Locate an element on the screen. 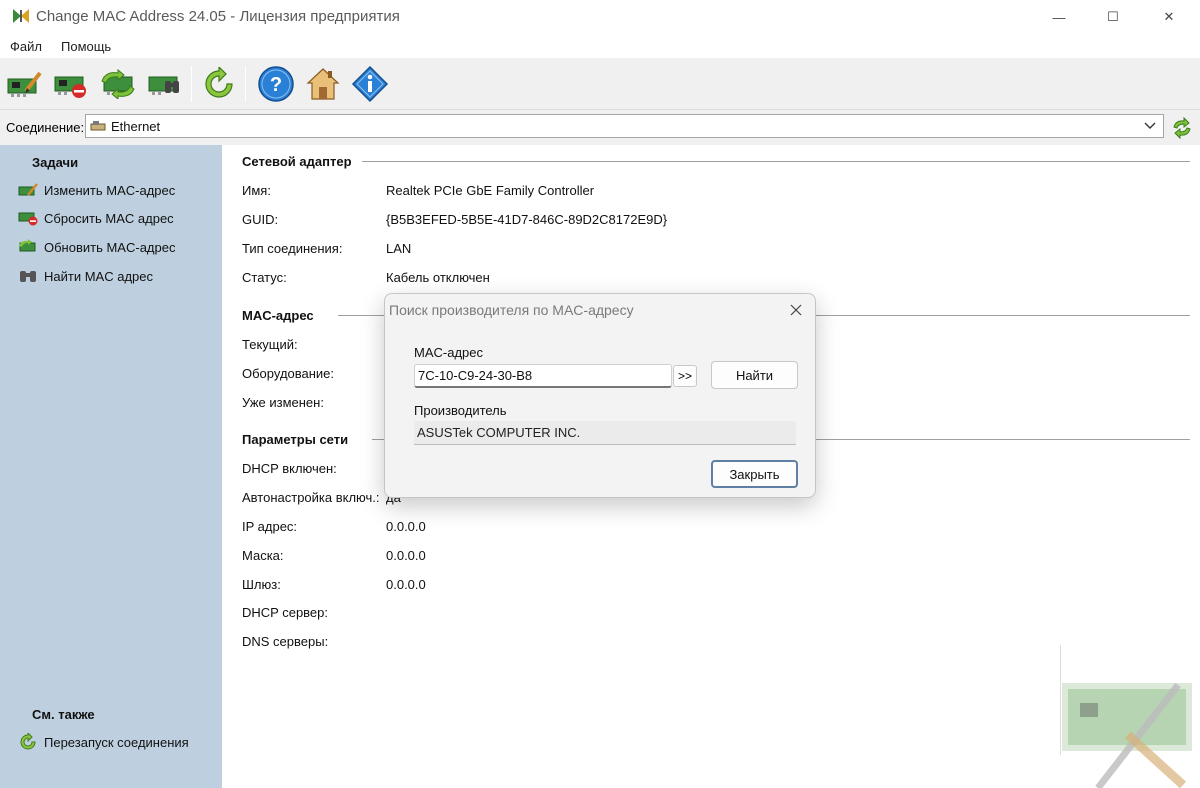  connection-select: Ethernet is located at coordinates (624, 126).